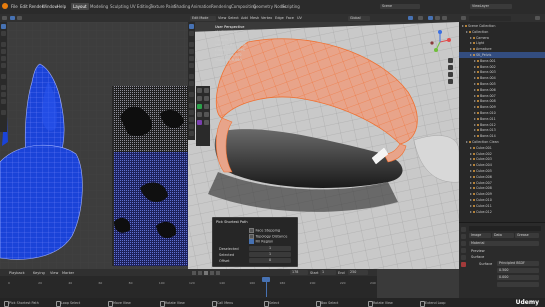 This screenshot has width=545, height=307. Describe the element at coordinates (264, 230) in the screenshot. I see `option-face-stepping: Face Stepping` at that location.